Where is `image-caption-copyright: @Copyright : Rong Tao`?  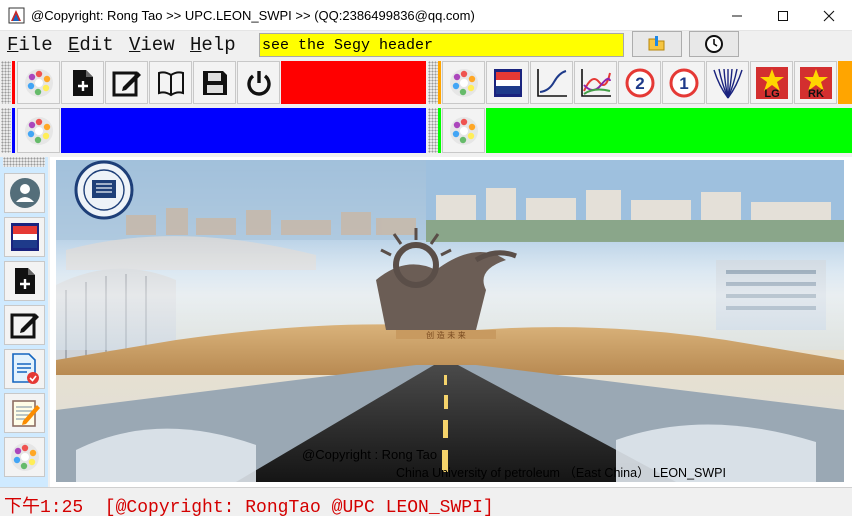
image-caption-copyright: @Copyright : Rong Tao is located at coordinates (370, 454).